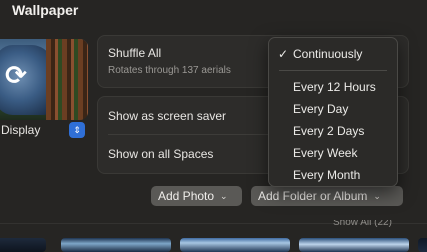  Describe the element at coordinates (313, 196) in the screenshot. I see `add-folder-label: Add Folder or Album` at that location.